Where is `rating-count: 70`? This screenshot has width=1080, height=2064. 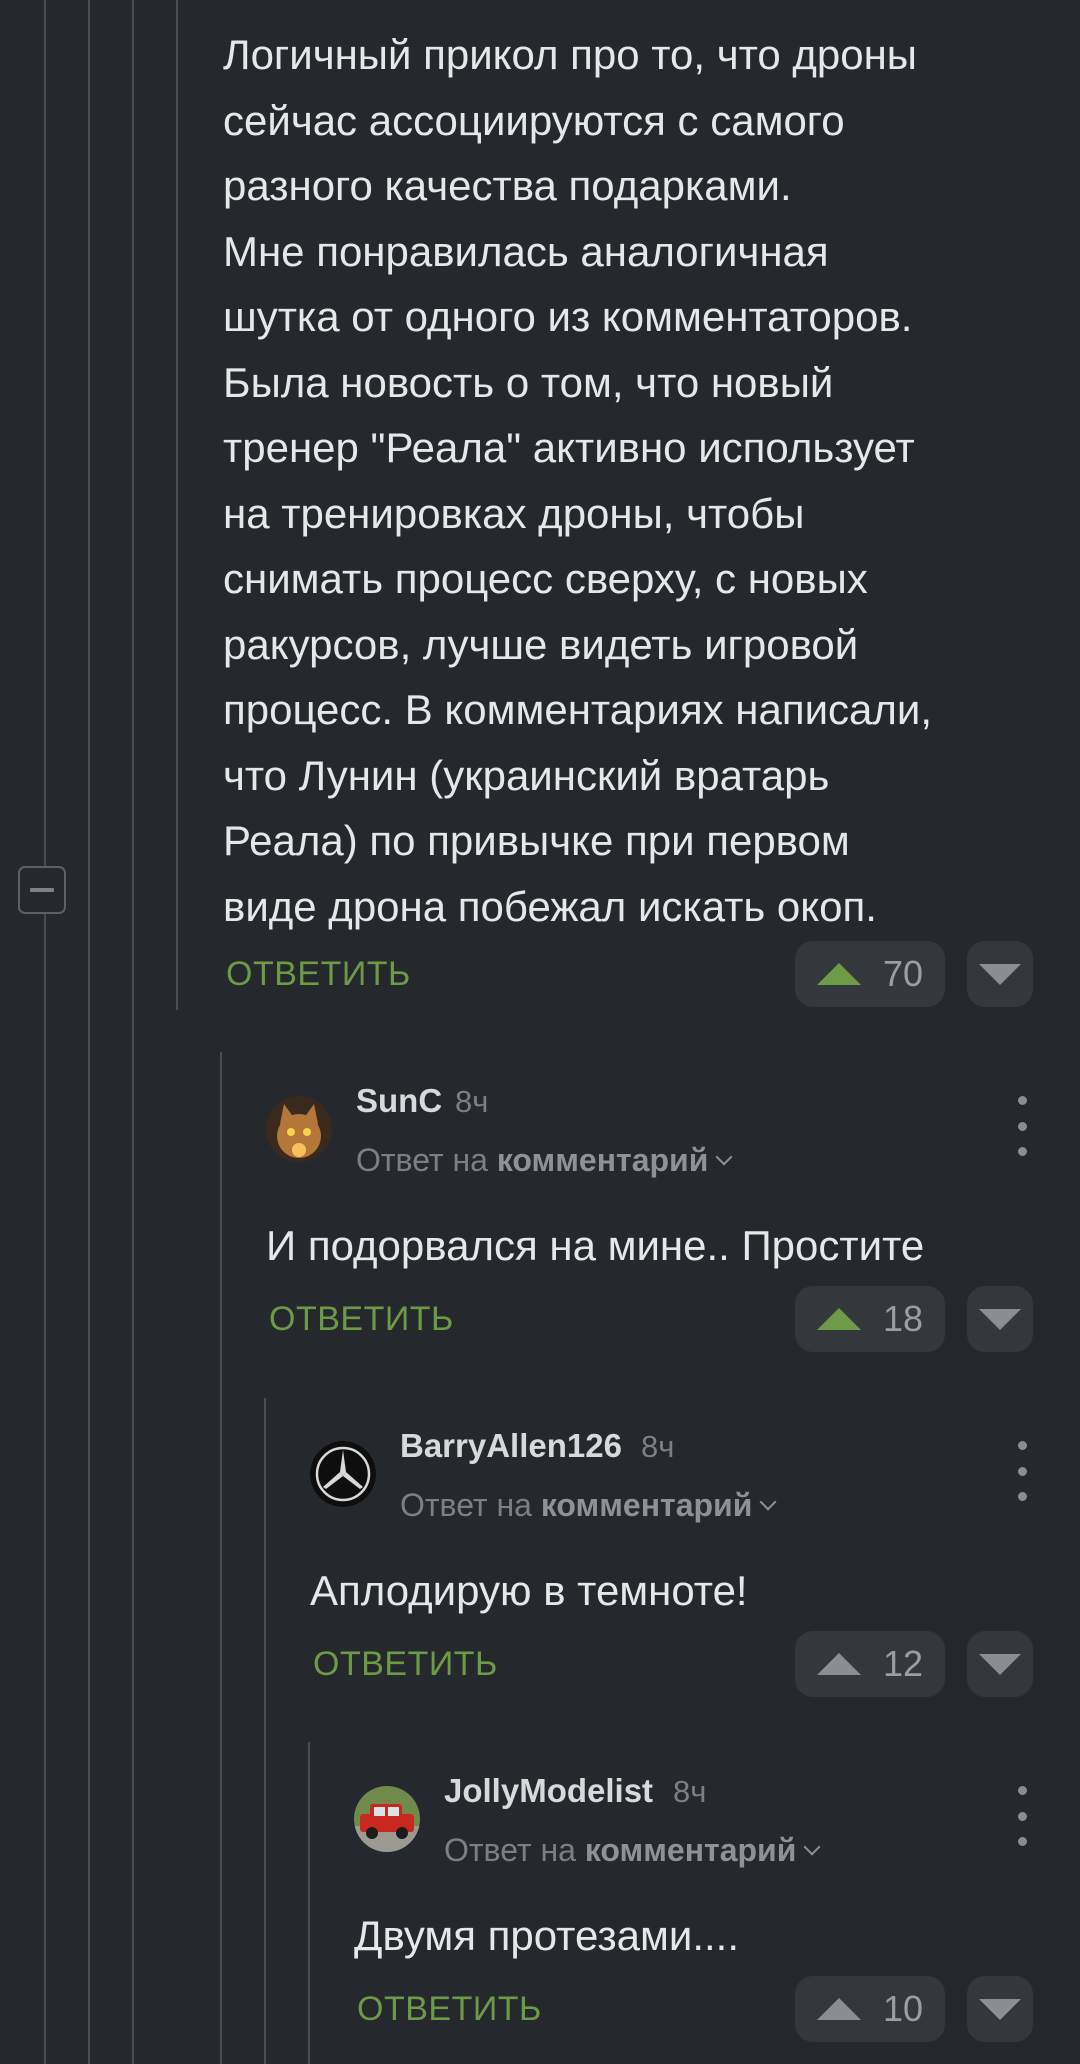
rating-count: 70 is located at coordinates (903, 973).